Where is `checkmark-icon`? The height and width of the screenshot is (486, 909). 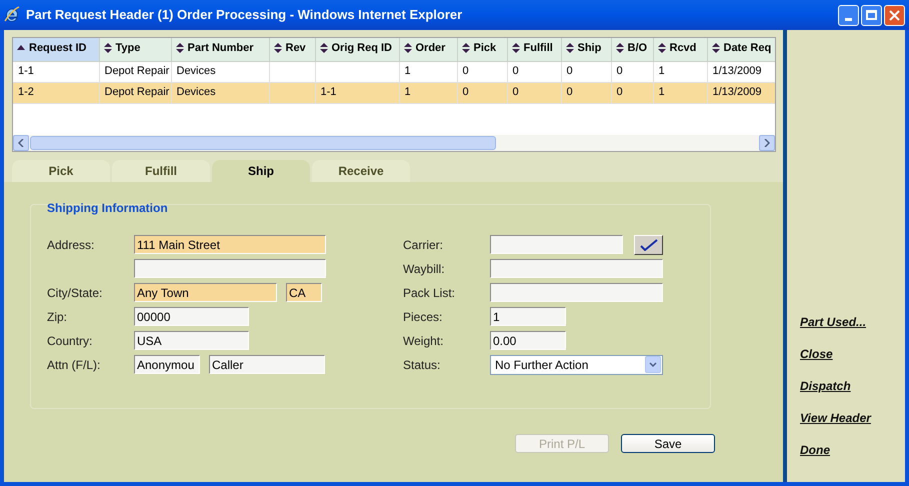 checkmark-icon is located at coordinates (649, 244).